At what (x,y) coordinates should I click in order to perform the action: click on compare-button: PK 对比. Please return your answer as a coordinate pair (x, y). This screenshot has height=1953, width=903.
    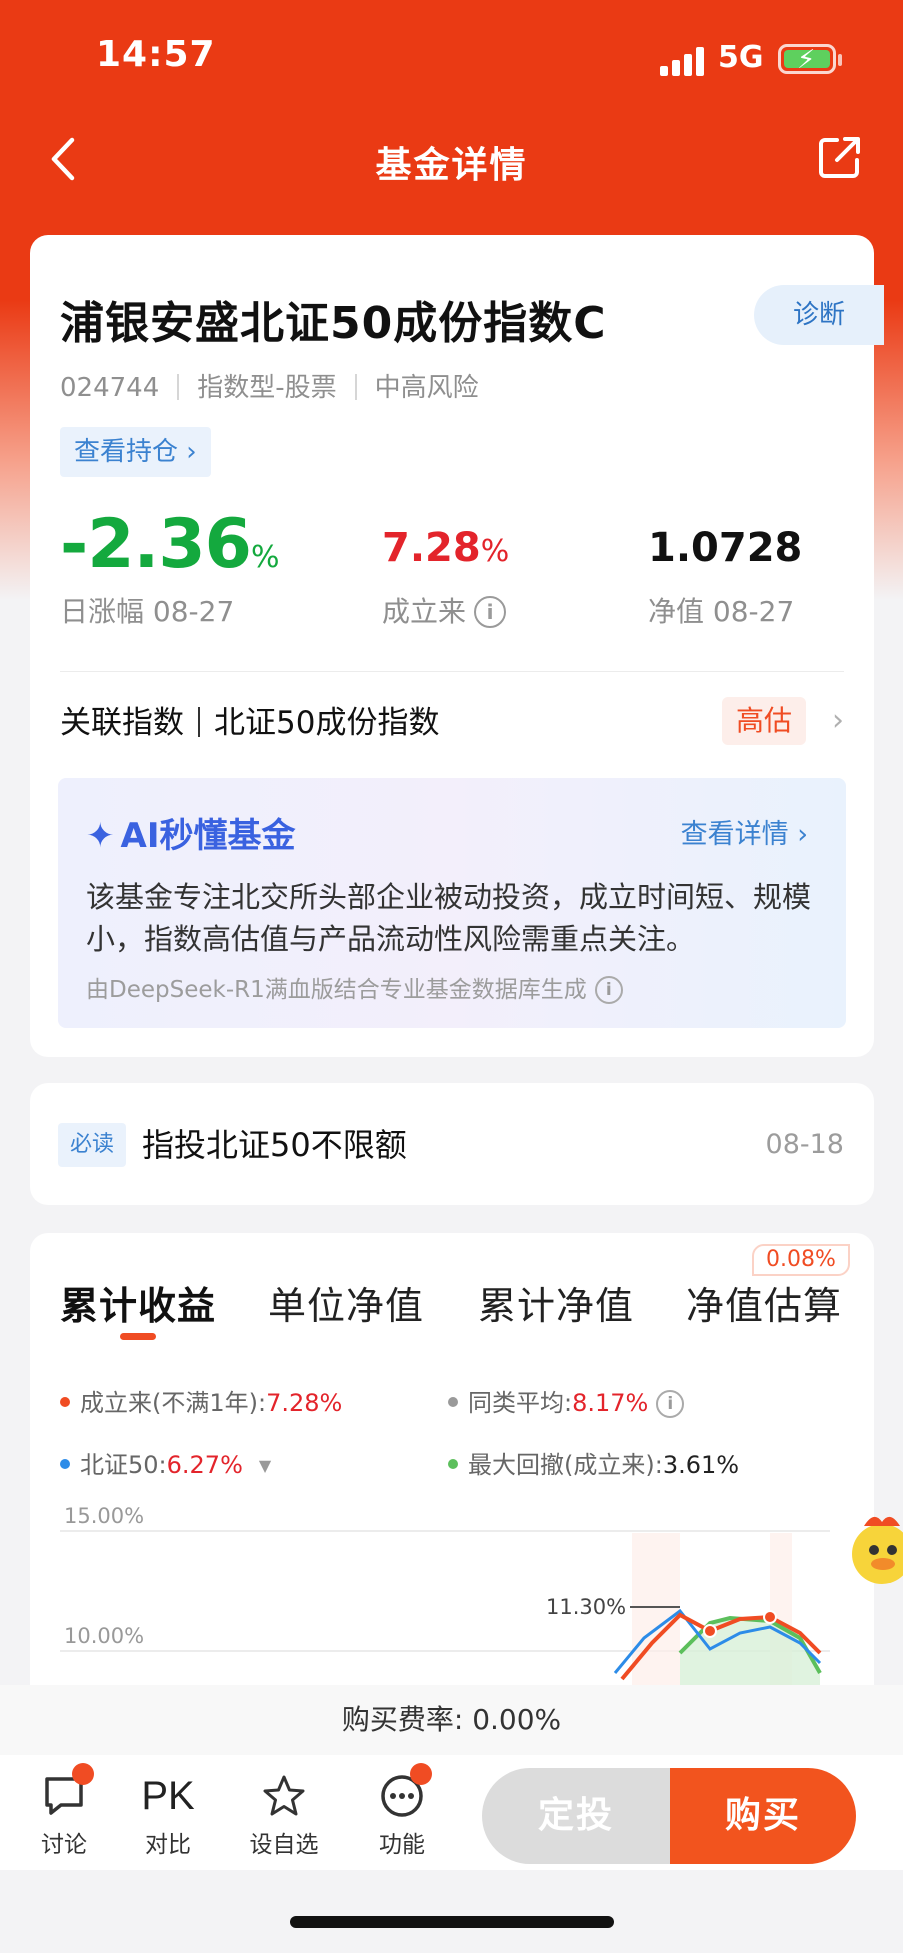
    Looking at the image, I should click on (168, 1816).